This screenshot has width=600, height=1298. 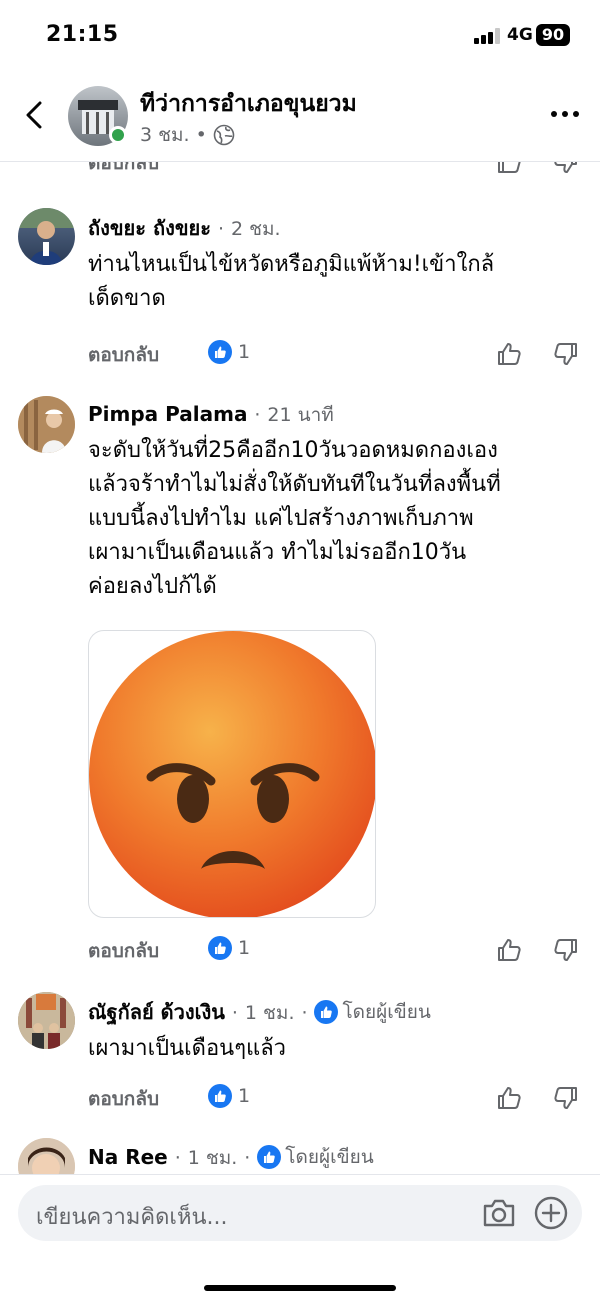 I want to click on post-header: ทีว่าการอำเภอขุนยวม 3 ชม. •, so click(x=300, y=117).